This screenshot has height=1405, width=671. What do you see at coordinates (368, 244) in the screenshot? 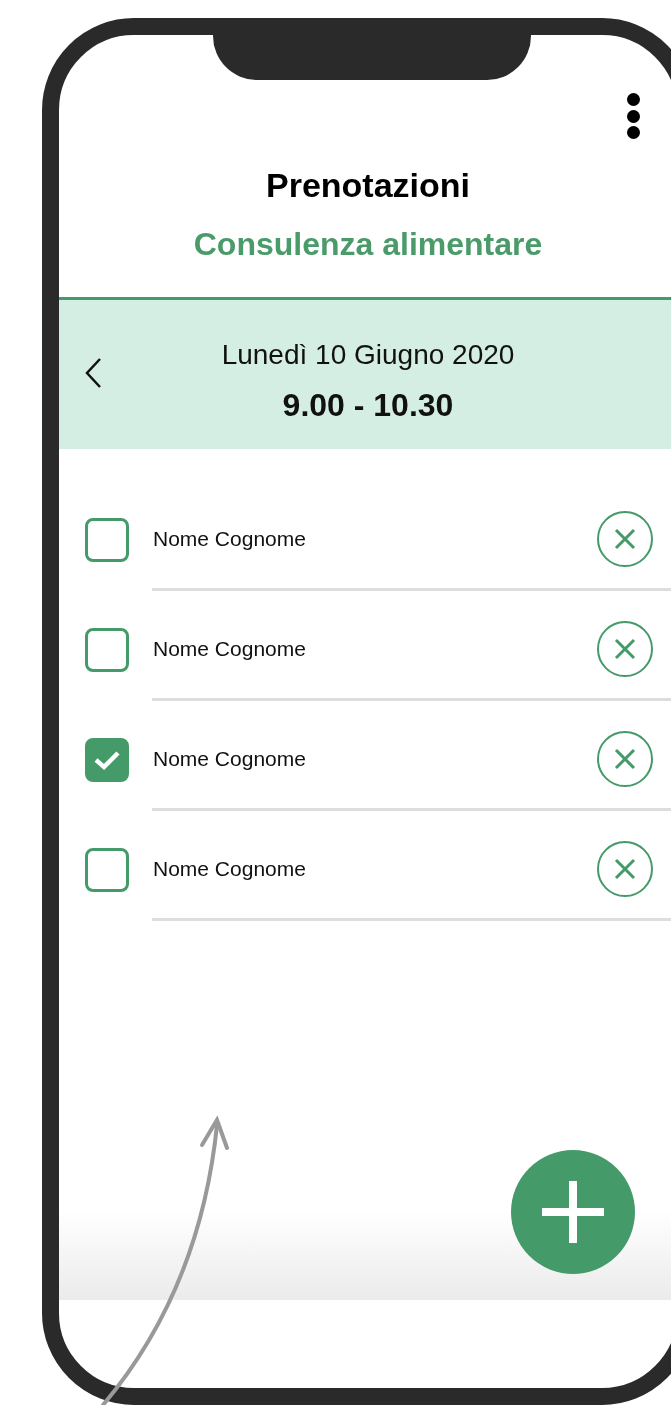
I see `page-subtitle: Consulenza alimentare` at bounding box center [368, 244].